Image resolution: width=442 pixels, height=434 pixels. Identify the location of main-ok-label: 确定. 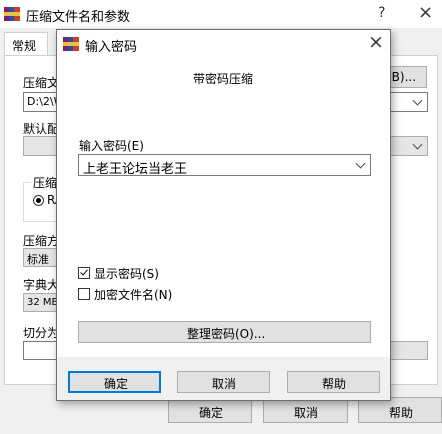
(211, 413).